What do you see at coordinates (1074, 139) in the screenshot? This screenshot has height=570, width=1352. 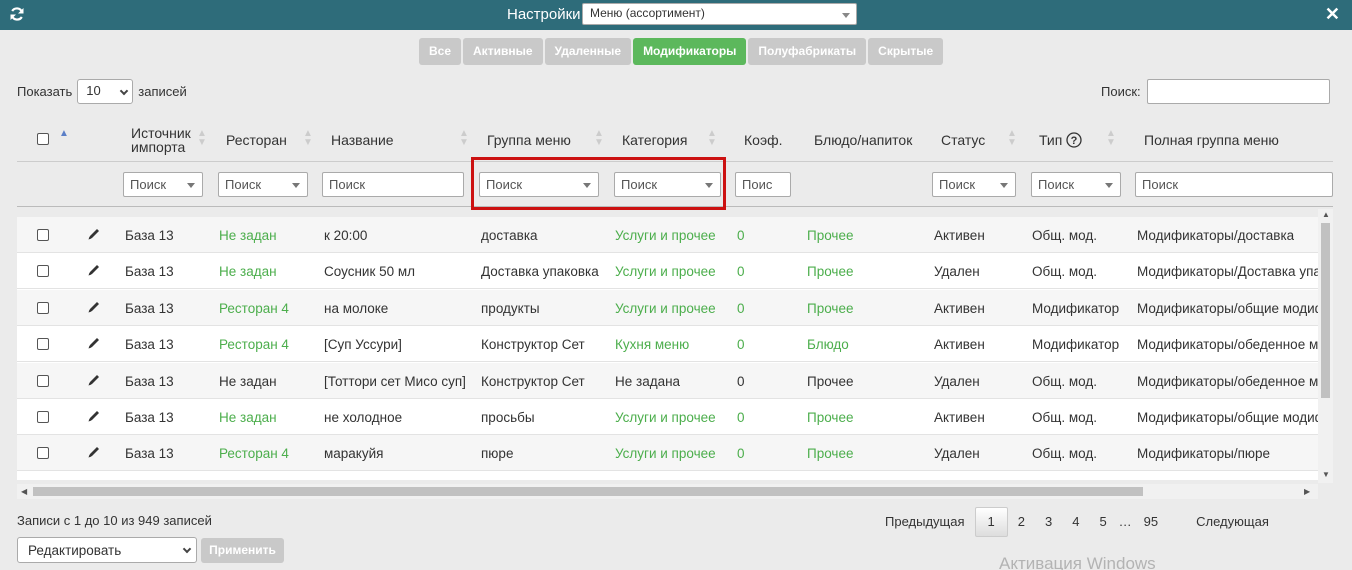 I see `help-icon: ?` at bounding box center [1074, 139].